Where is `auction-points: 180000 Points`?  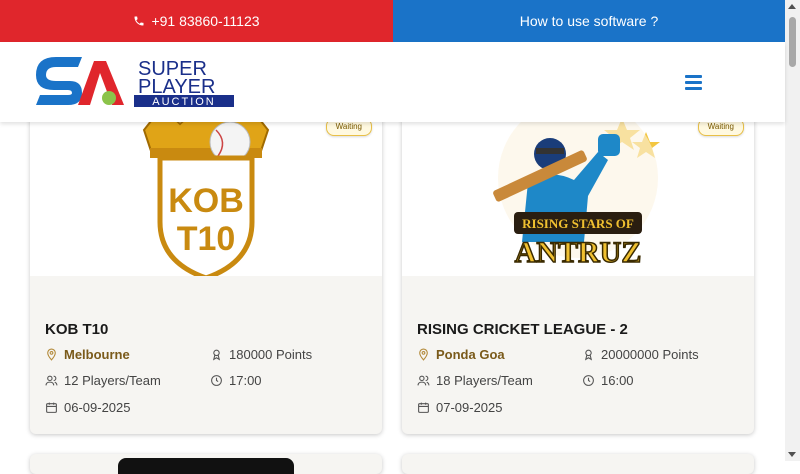
auction-points: 180000 Points is located at coordinates (261, 354).